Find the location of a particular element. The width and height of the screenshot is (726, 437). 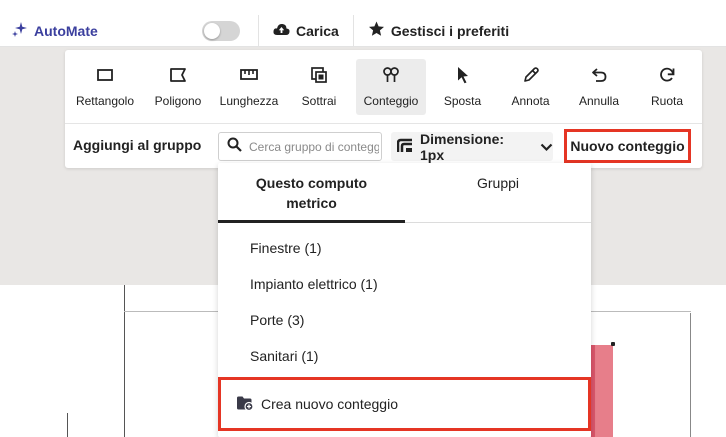

tool-undo: Annulla is located at coordinates (599, 87).